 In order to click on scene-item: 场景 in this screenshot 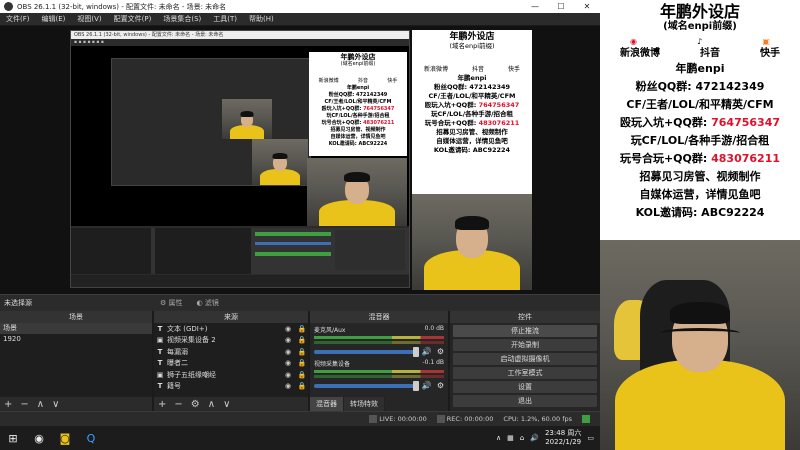, I will do `click(76, 328)`.